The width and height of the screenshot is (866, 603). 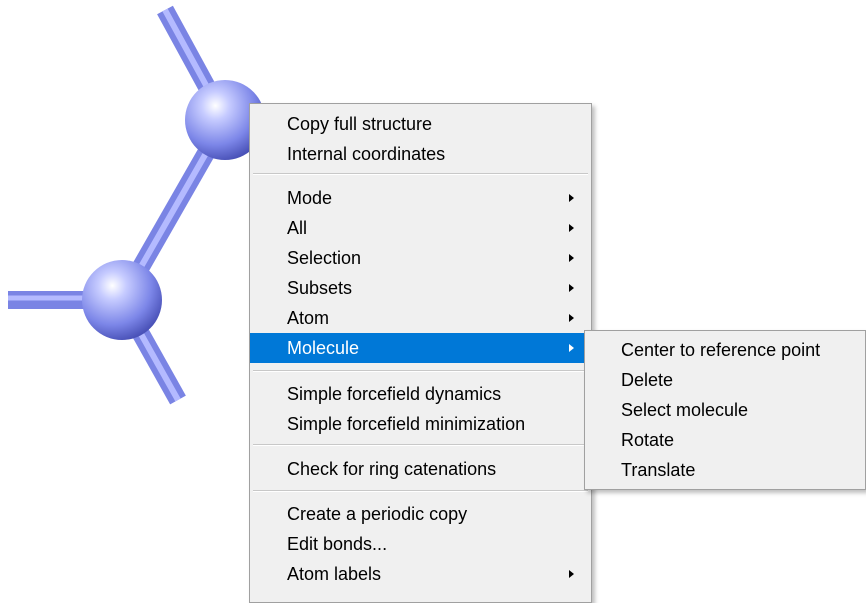 What do you see at coordinates (420, 198) in the screenshot?
I see `menu-item-mode: Mode` at bounding box center [420, 198].